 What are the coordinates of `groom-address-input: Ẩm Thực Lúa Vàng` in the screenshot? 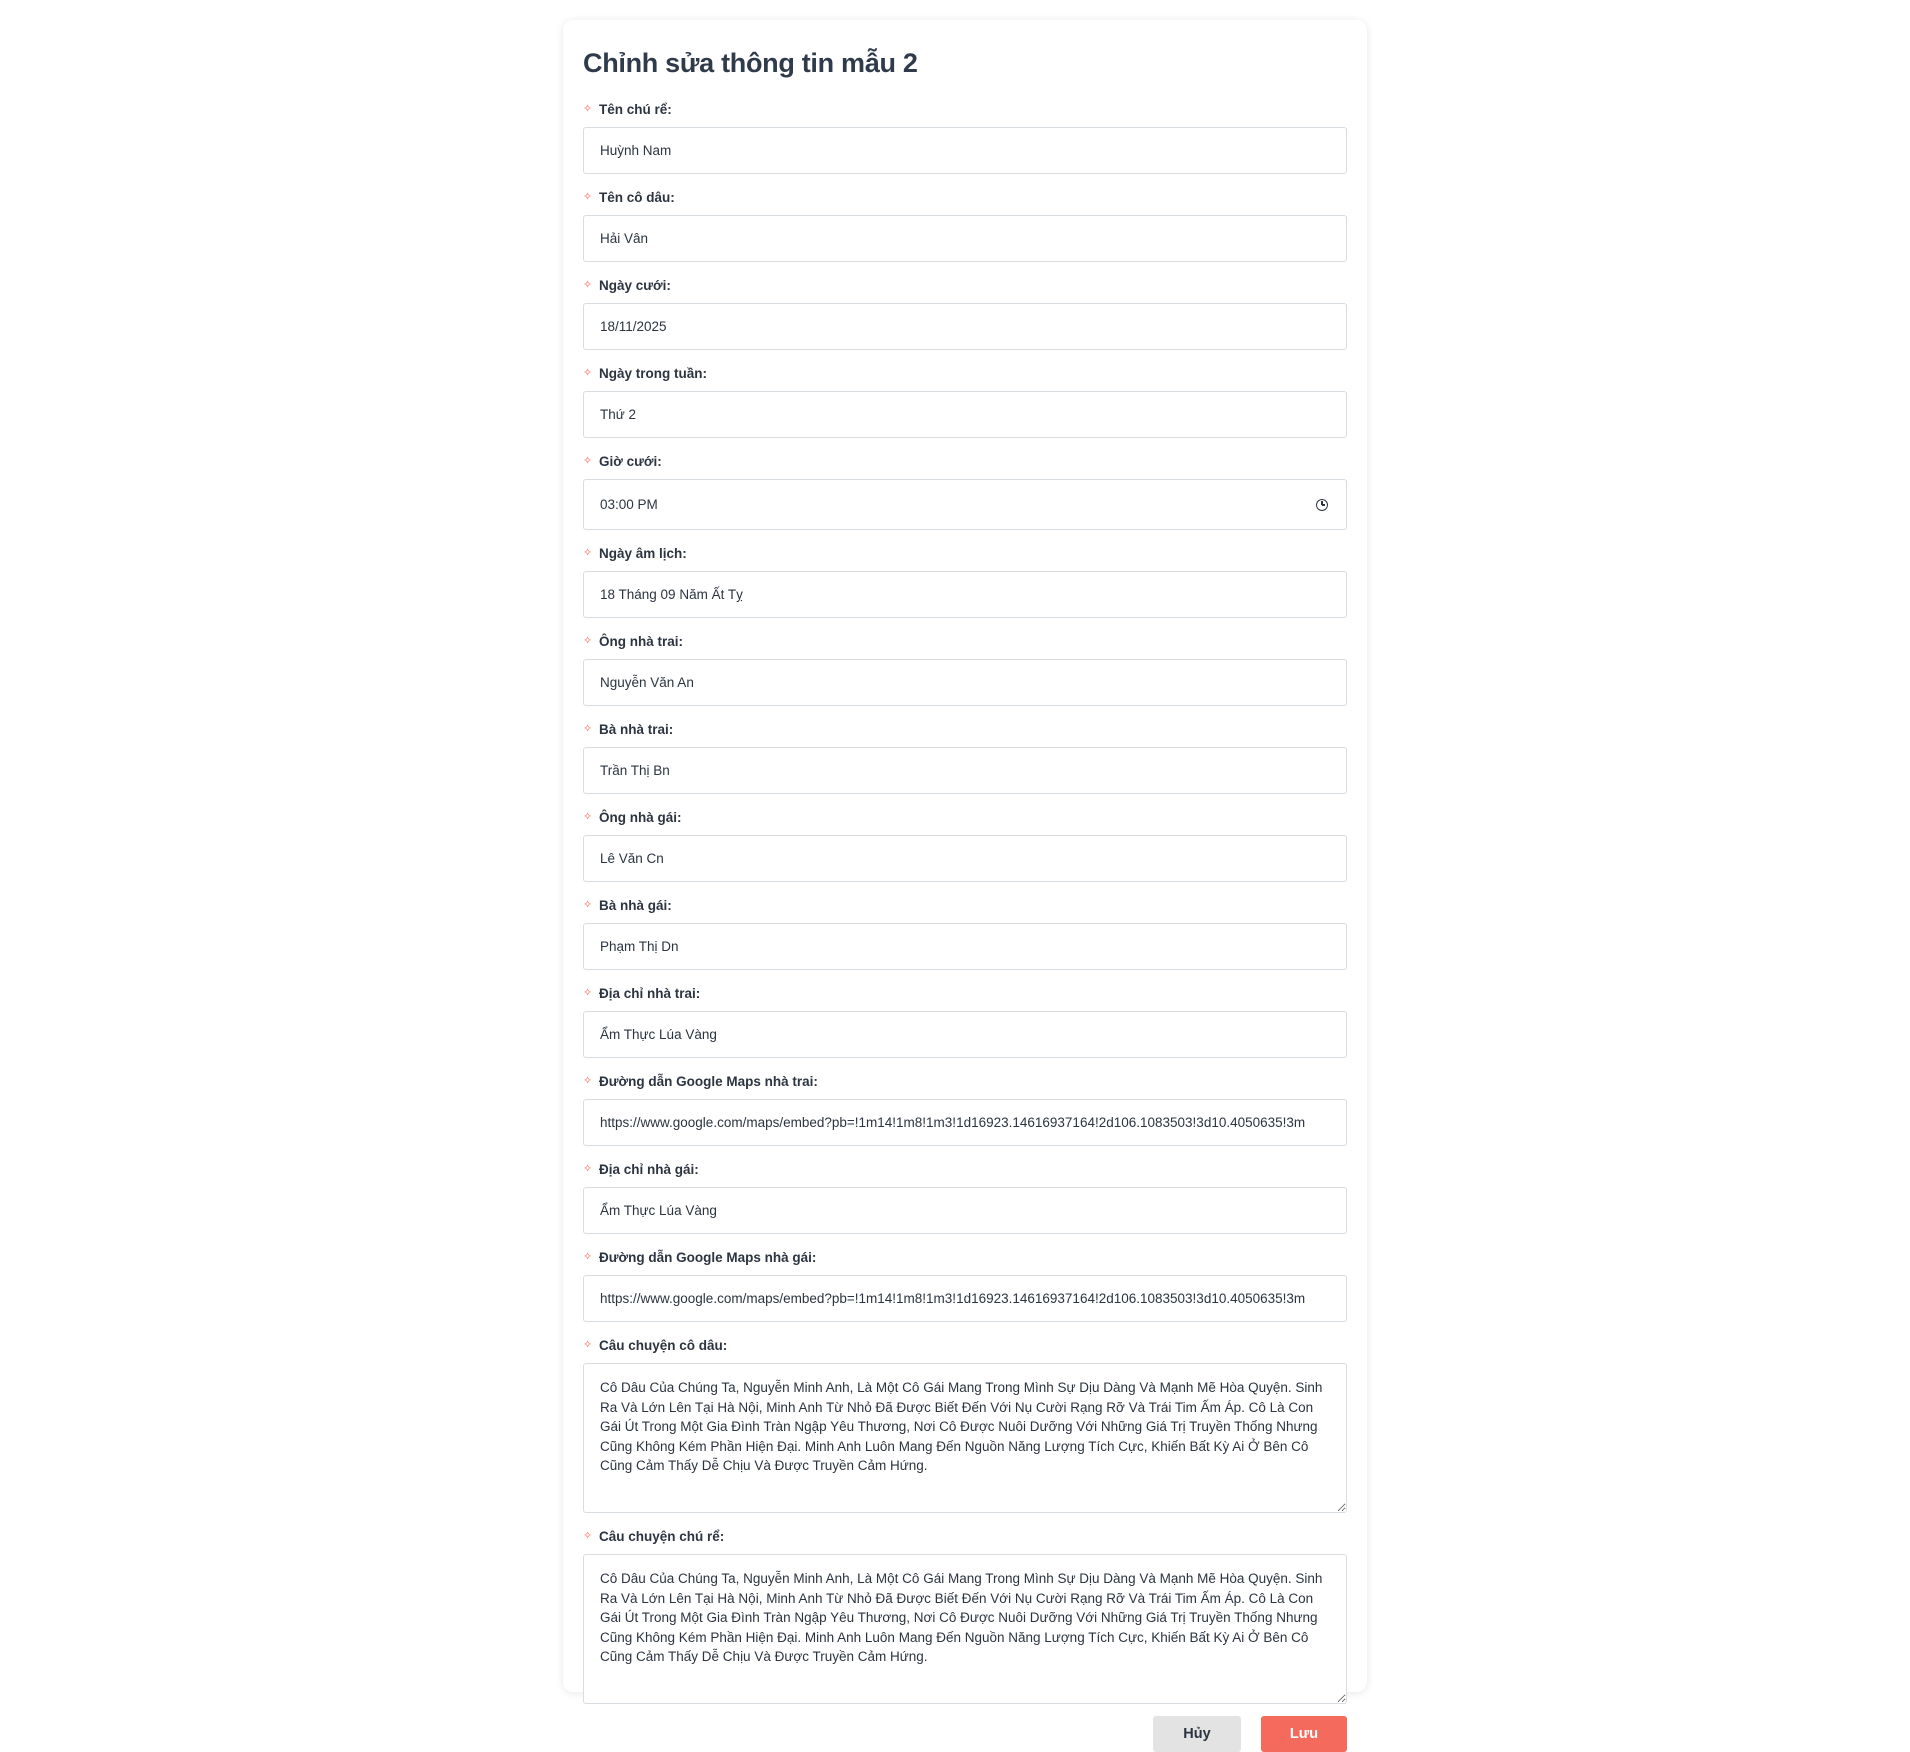 It's located at (965, 1034).